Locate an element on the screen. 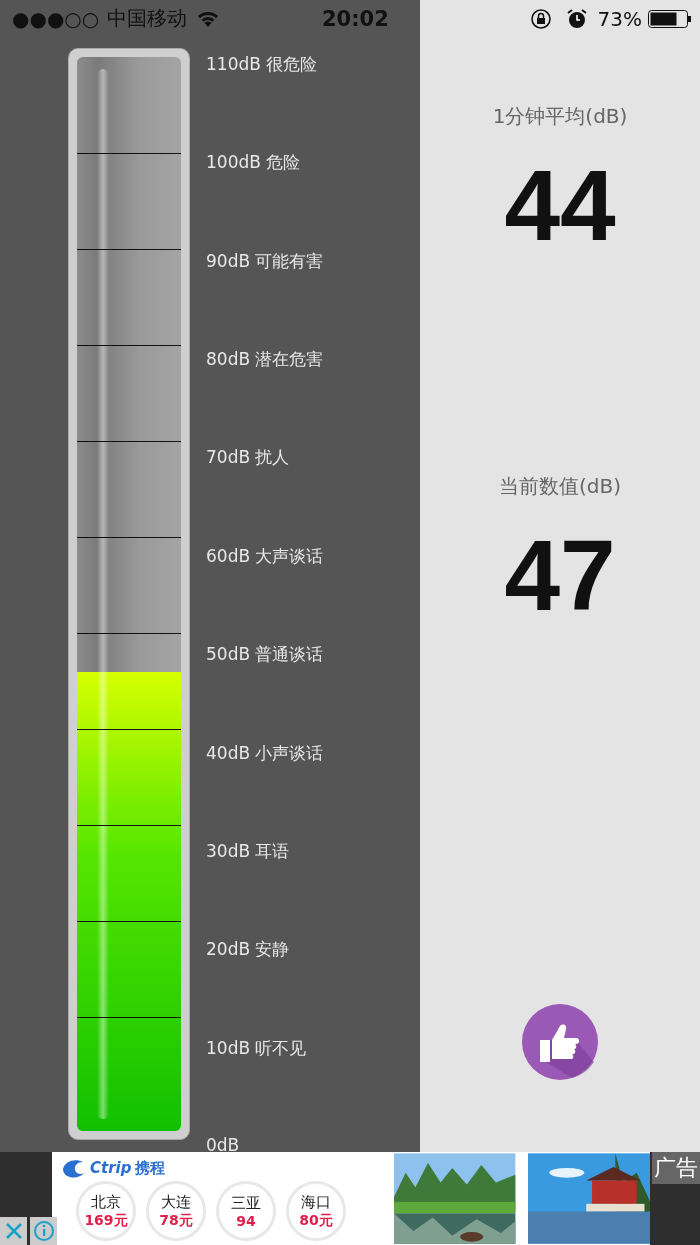 The width and height of the screenshot is (700, 1245). rotation-lock-icon is located at coordinates (540, 18).